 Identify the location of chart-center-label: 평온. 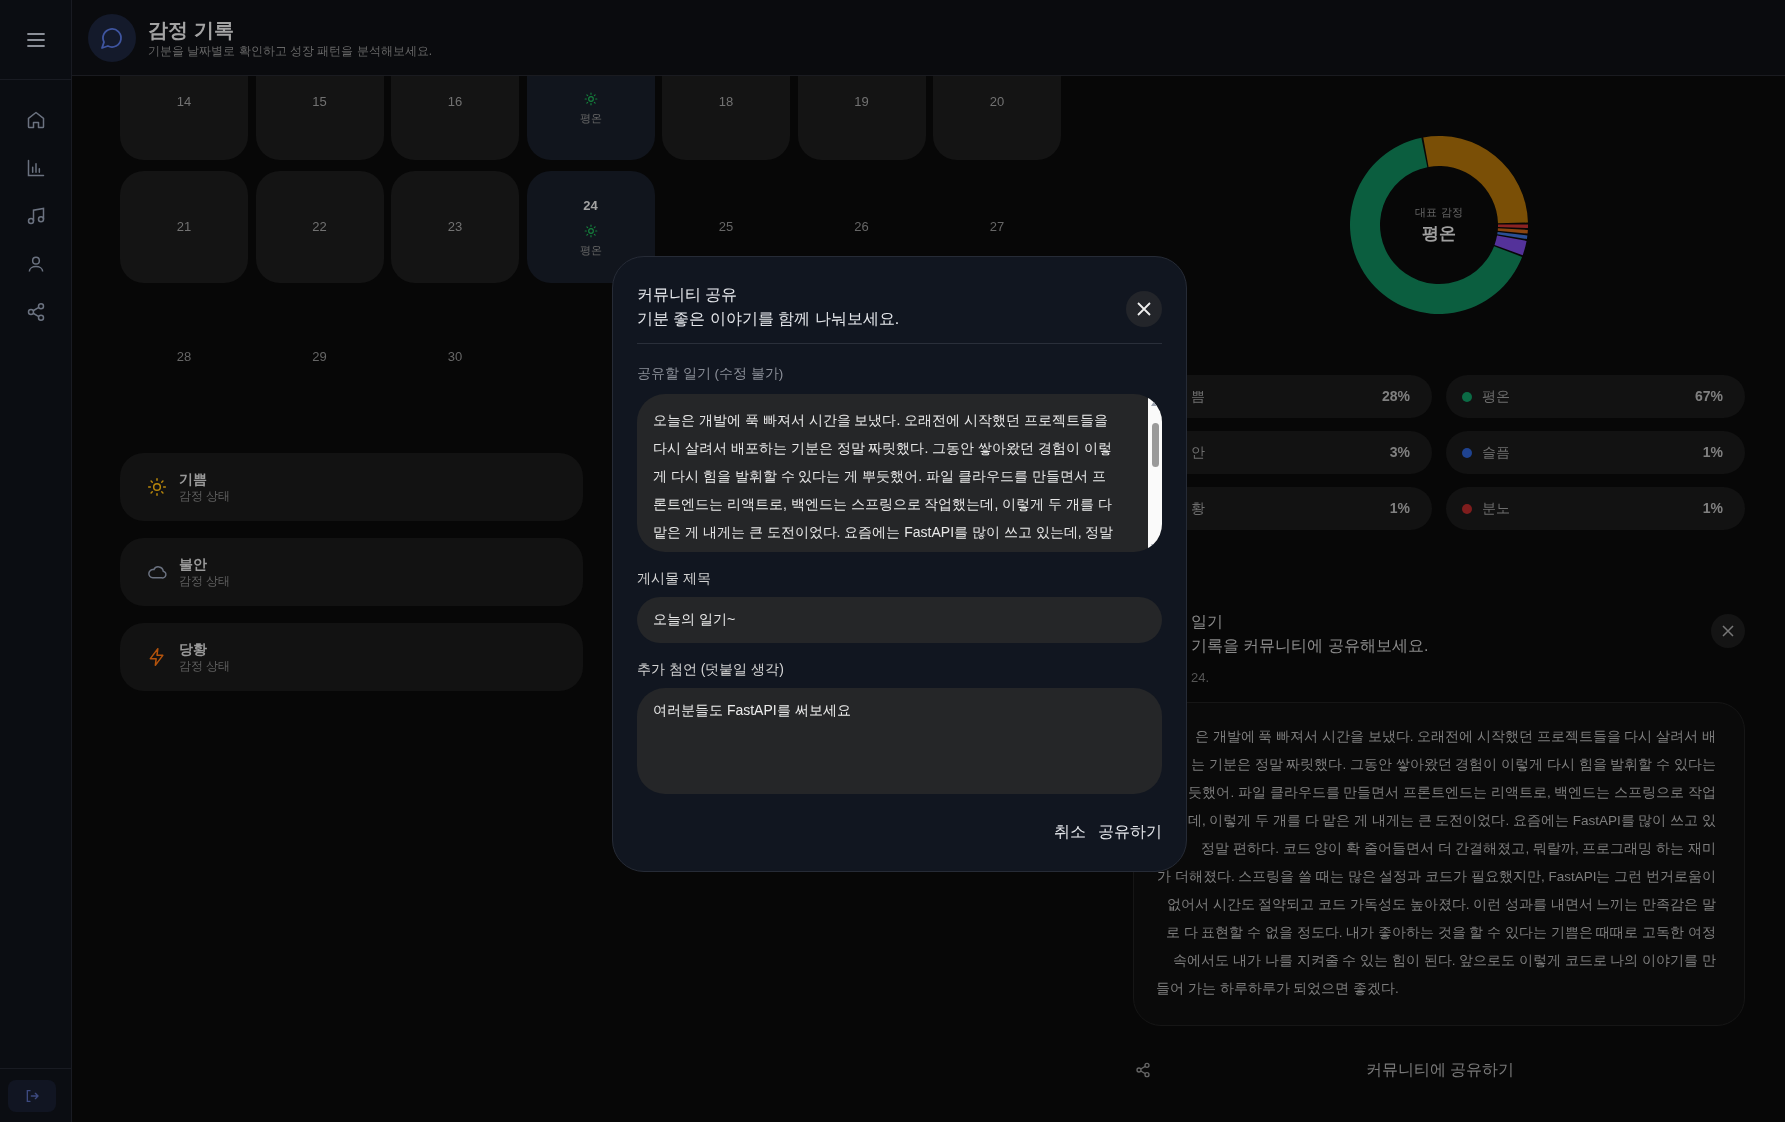
(1439, 233).